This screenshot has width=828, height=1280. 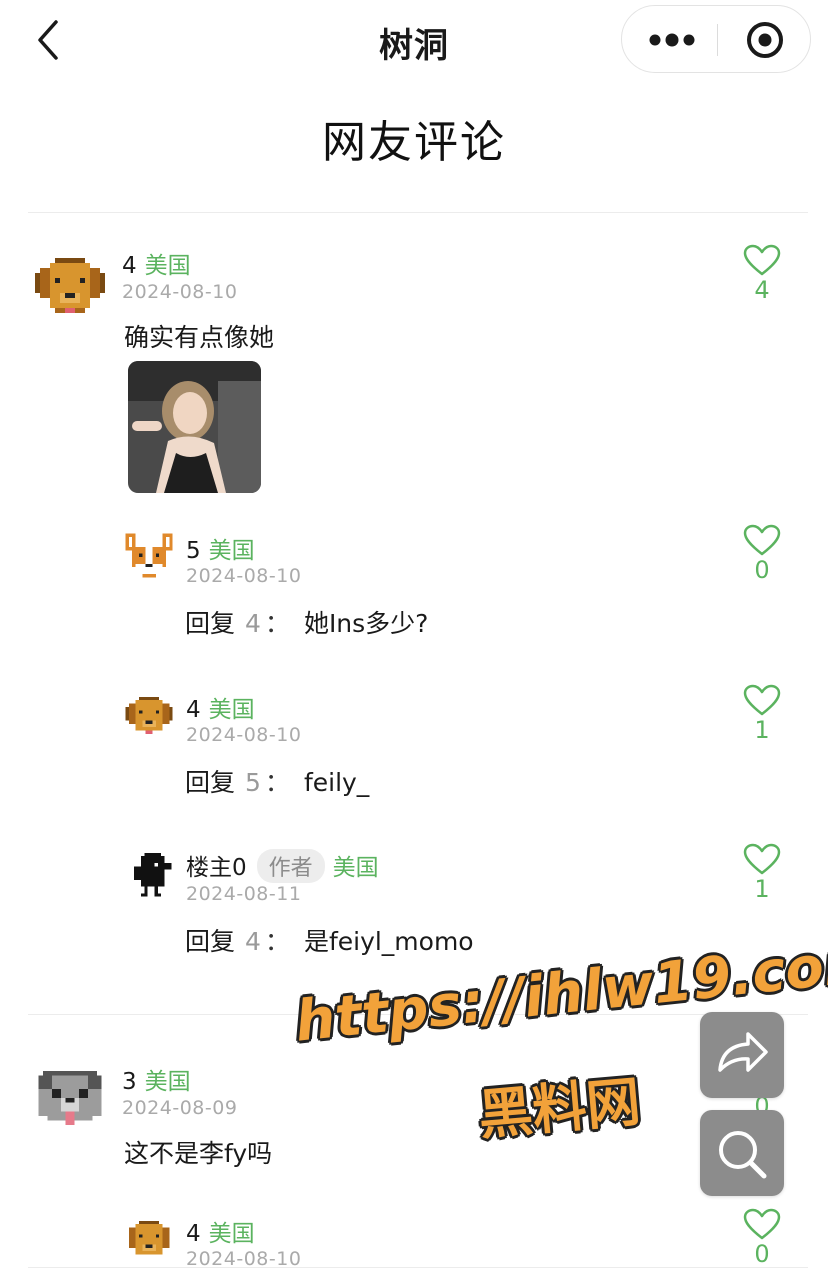 I want to click on reply-text: 回复 4：是feiyl_momo, so click(x=329, y=941).